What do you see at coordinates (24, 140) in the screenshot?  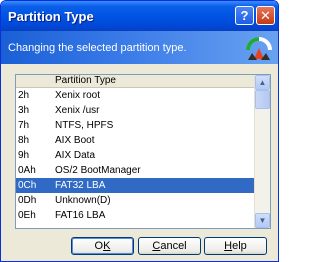 I see `partition-code: 8h` at bounding box center [24, 140].